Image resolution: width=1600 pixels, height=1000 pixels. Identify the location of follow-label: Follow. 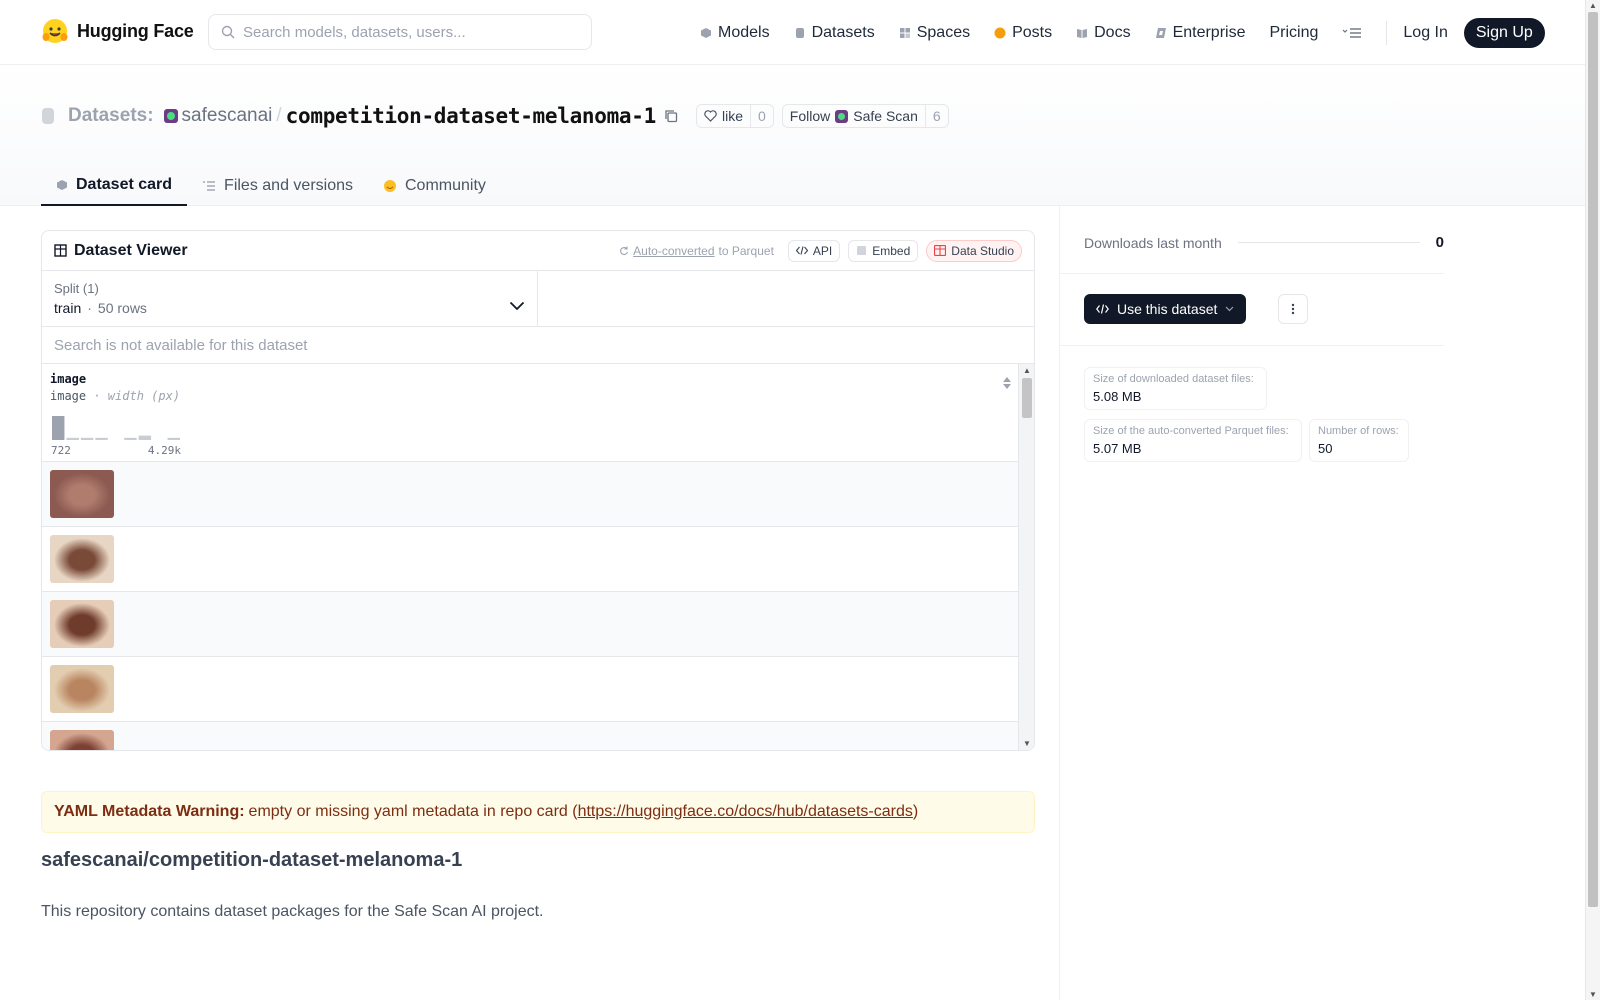
(810, 116).